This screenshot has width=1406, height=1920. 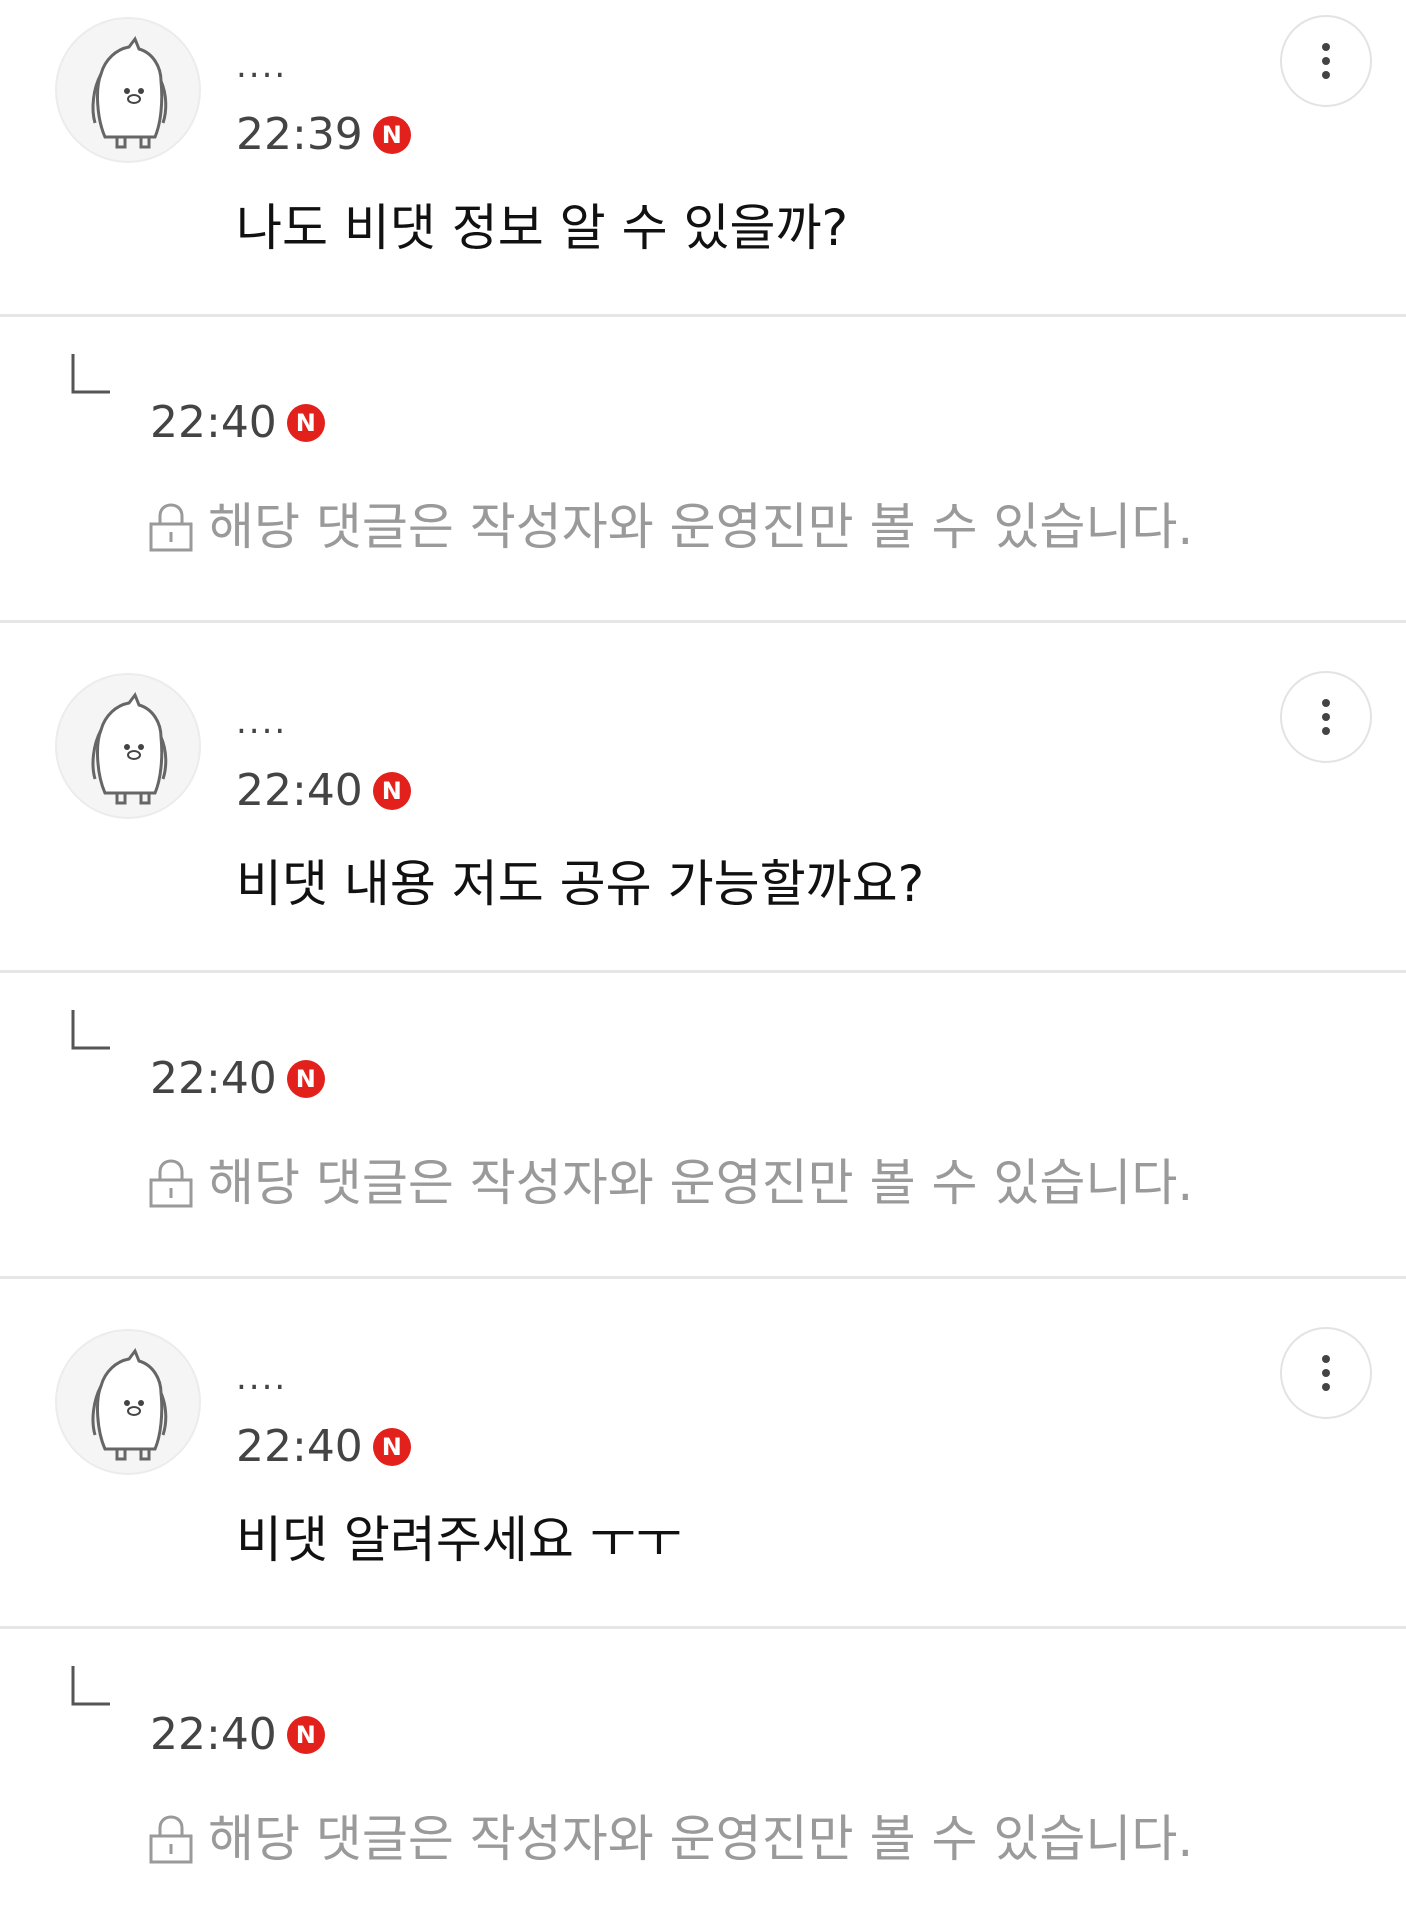 What do you see at coordinates (542, 228) in the screenshot?
I see `comment-body: 나도 비댓 정보 알 수 있을까?` at bounding box center [542, 228].